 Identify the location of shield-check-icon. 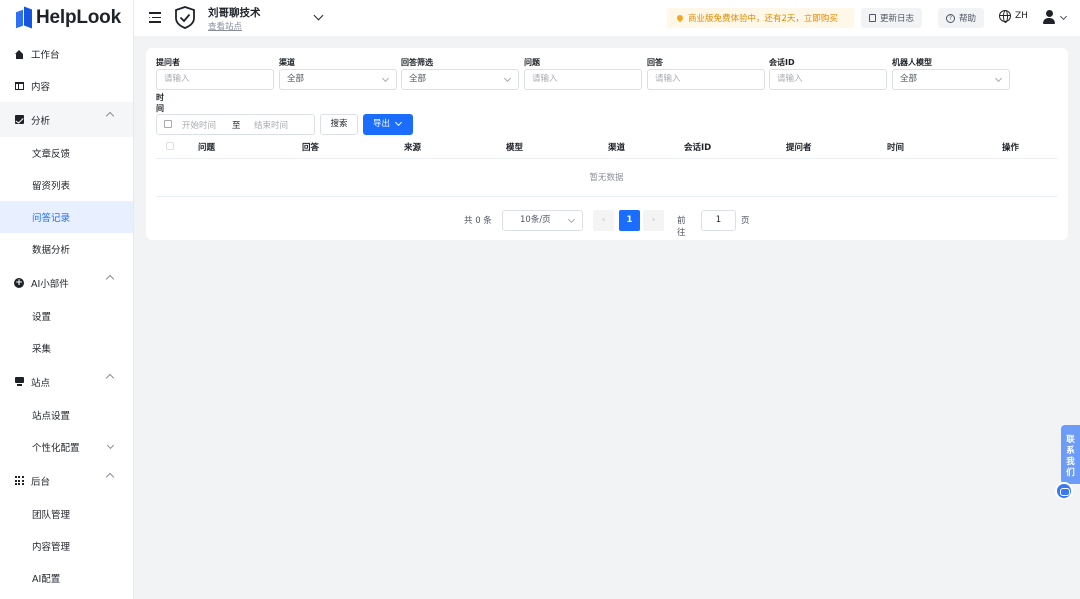
(185, 17).